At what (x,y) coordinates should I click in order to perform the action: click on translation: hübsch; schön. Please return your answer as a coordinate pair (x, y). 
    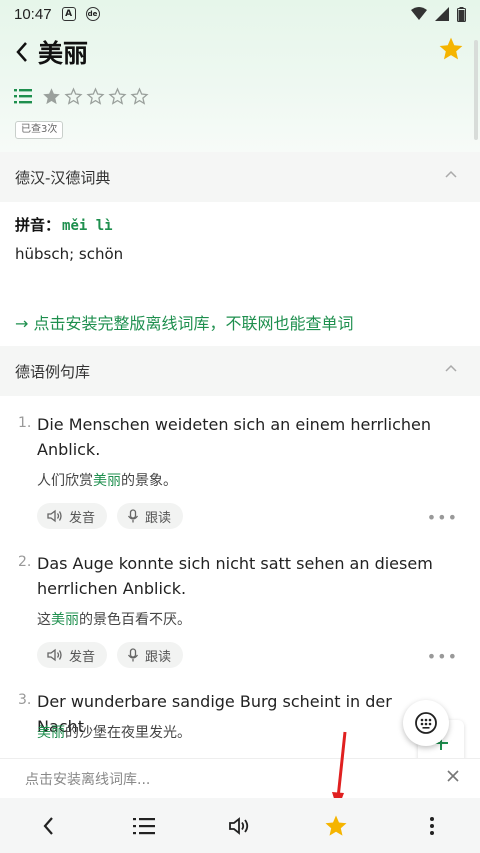
    Looking at the image, I should click on (69, 254).